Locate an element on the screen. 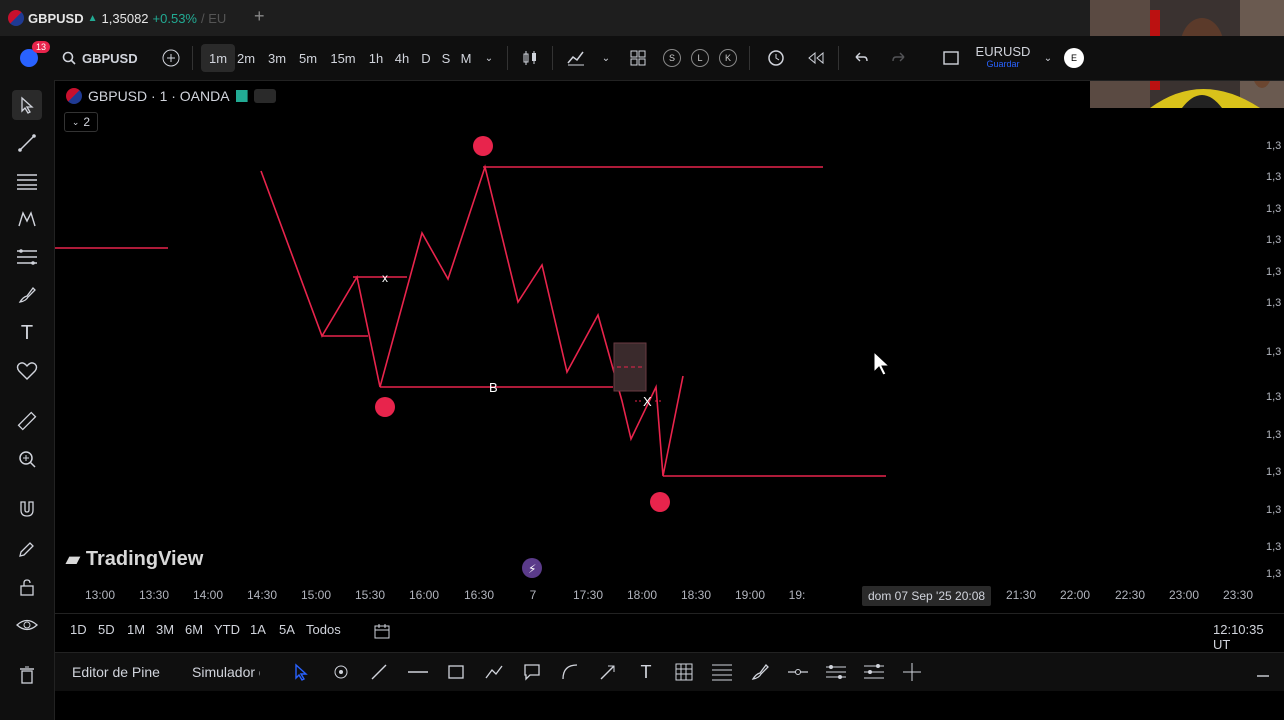  timeframe-label: 5m is located at coordinates (308, 58).